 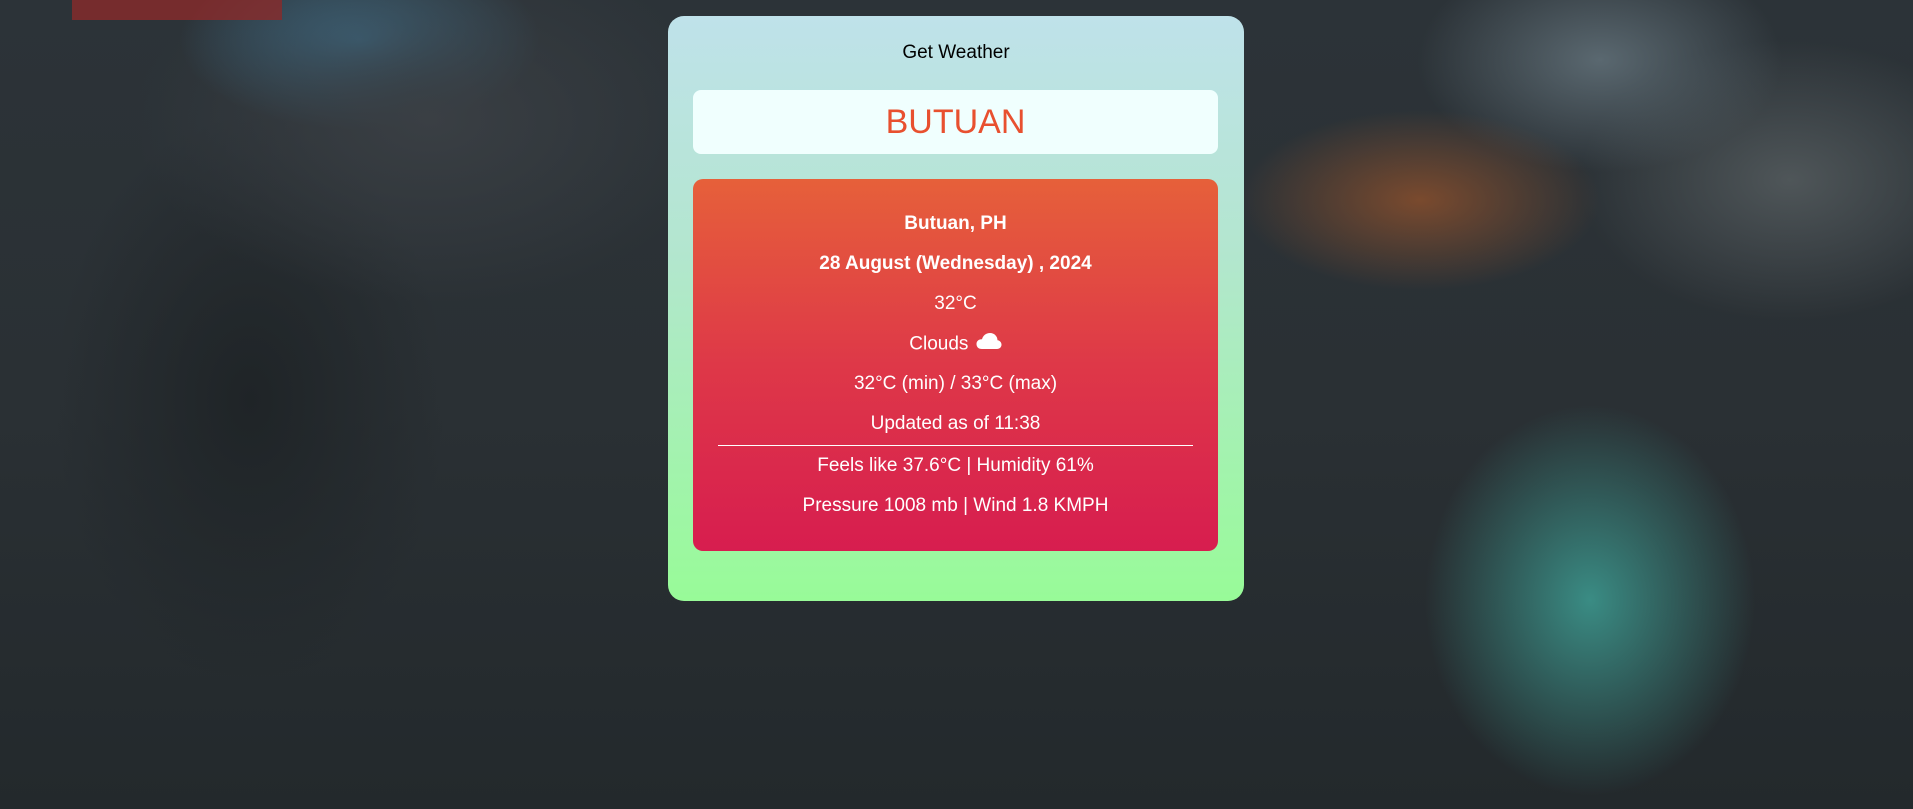 What do you see at coordinates (177, 10) in the screenshot?
I see `background-red-strip` at bounding box center [177, 10].